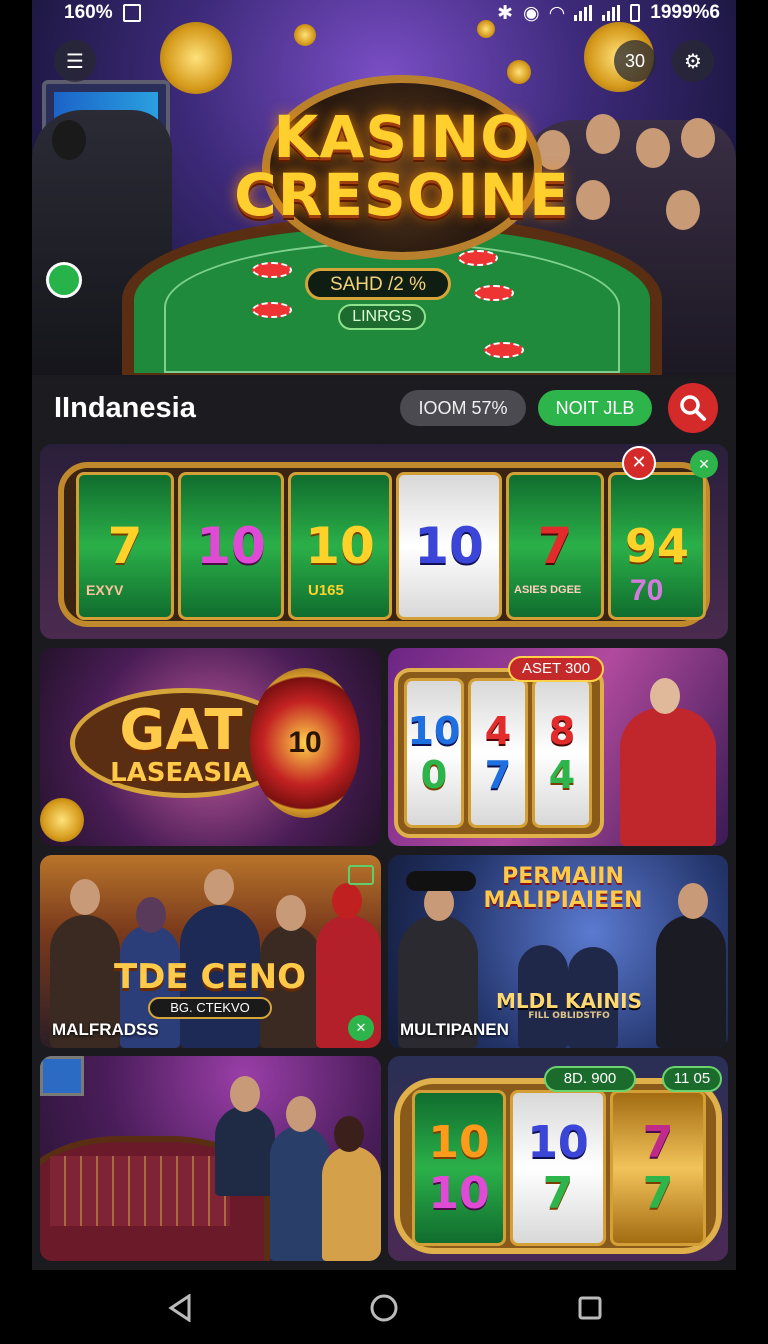 The height and width of the screenshot is (1344, 768). What do you see at coordinates (305, 743) in the screenshot?
I see `roulette-wheel-icon: 10` at bounding box center [305, 743].